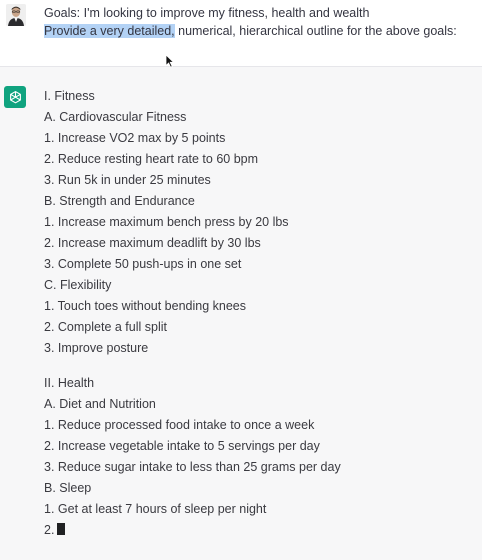  I want to click on typing-cursor, so click(61, 529).